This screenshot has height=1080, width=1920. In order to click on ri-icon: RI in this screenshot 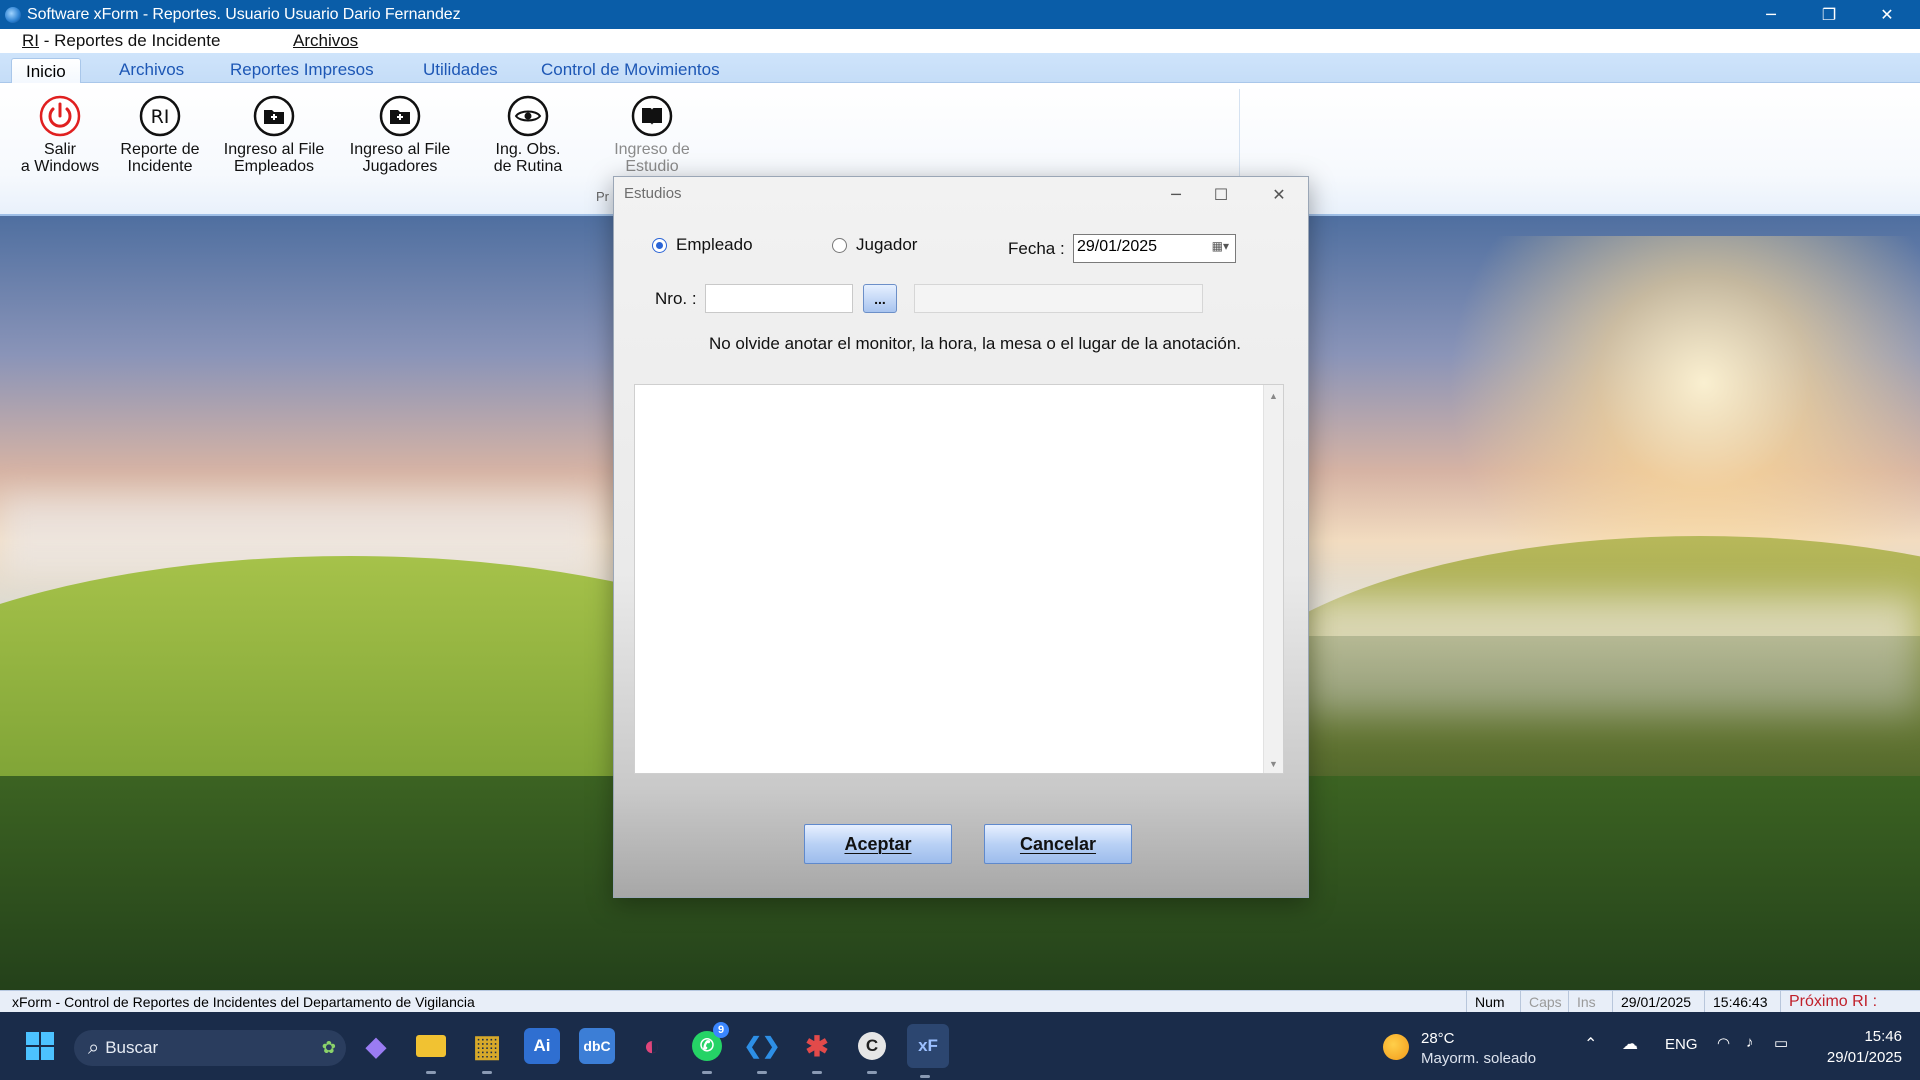, I will do `click(160, 116)`.